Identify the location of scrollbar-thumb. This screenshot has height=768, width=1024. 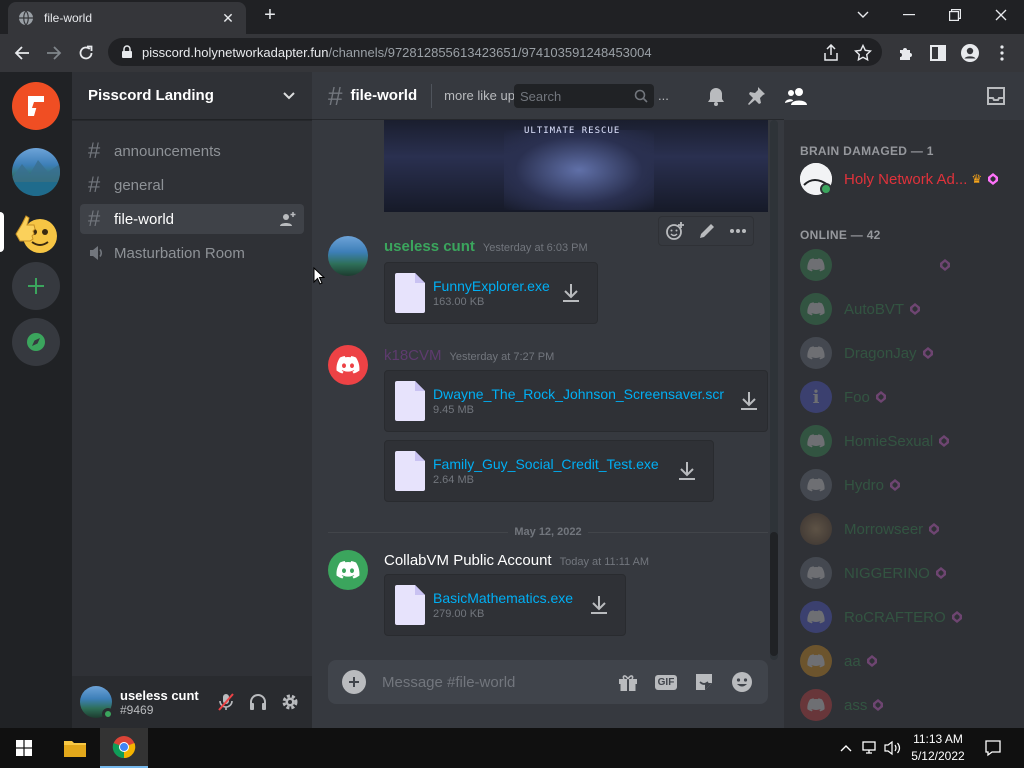
(774, 594).